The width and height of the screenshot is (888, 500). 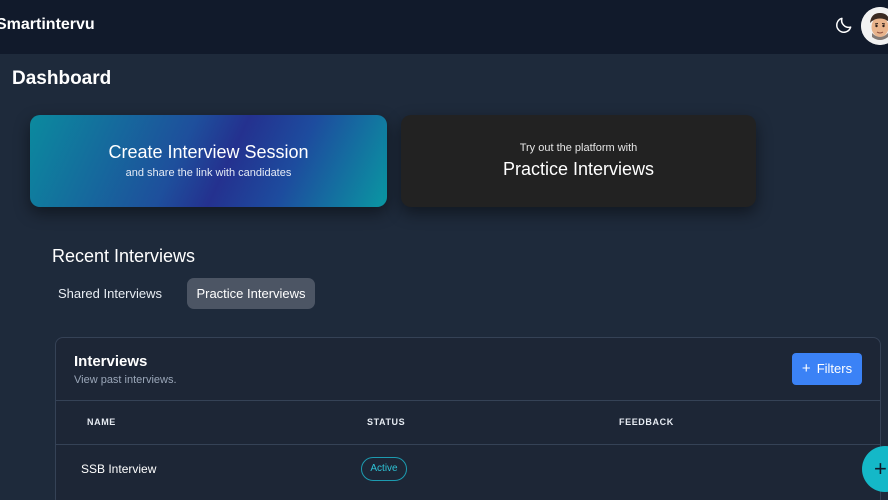 I want to click on status-badge: Active, so click(x=384, y=469).